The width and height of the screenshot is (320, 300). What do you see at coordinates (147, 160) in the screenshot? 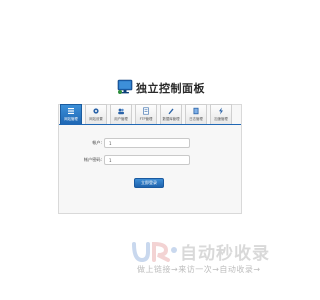
I see `password-field` at bounding box center [147, 160].